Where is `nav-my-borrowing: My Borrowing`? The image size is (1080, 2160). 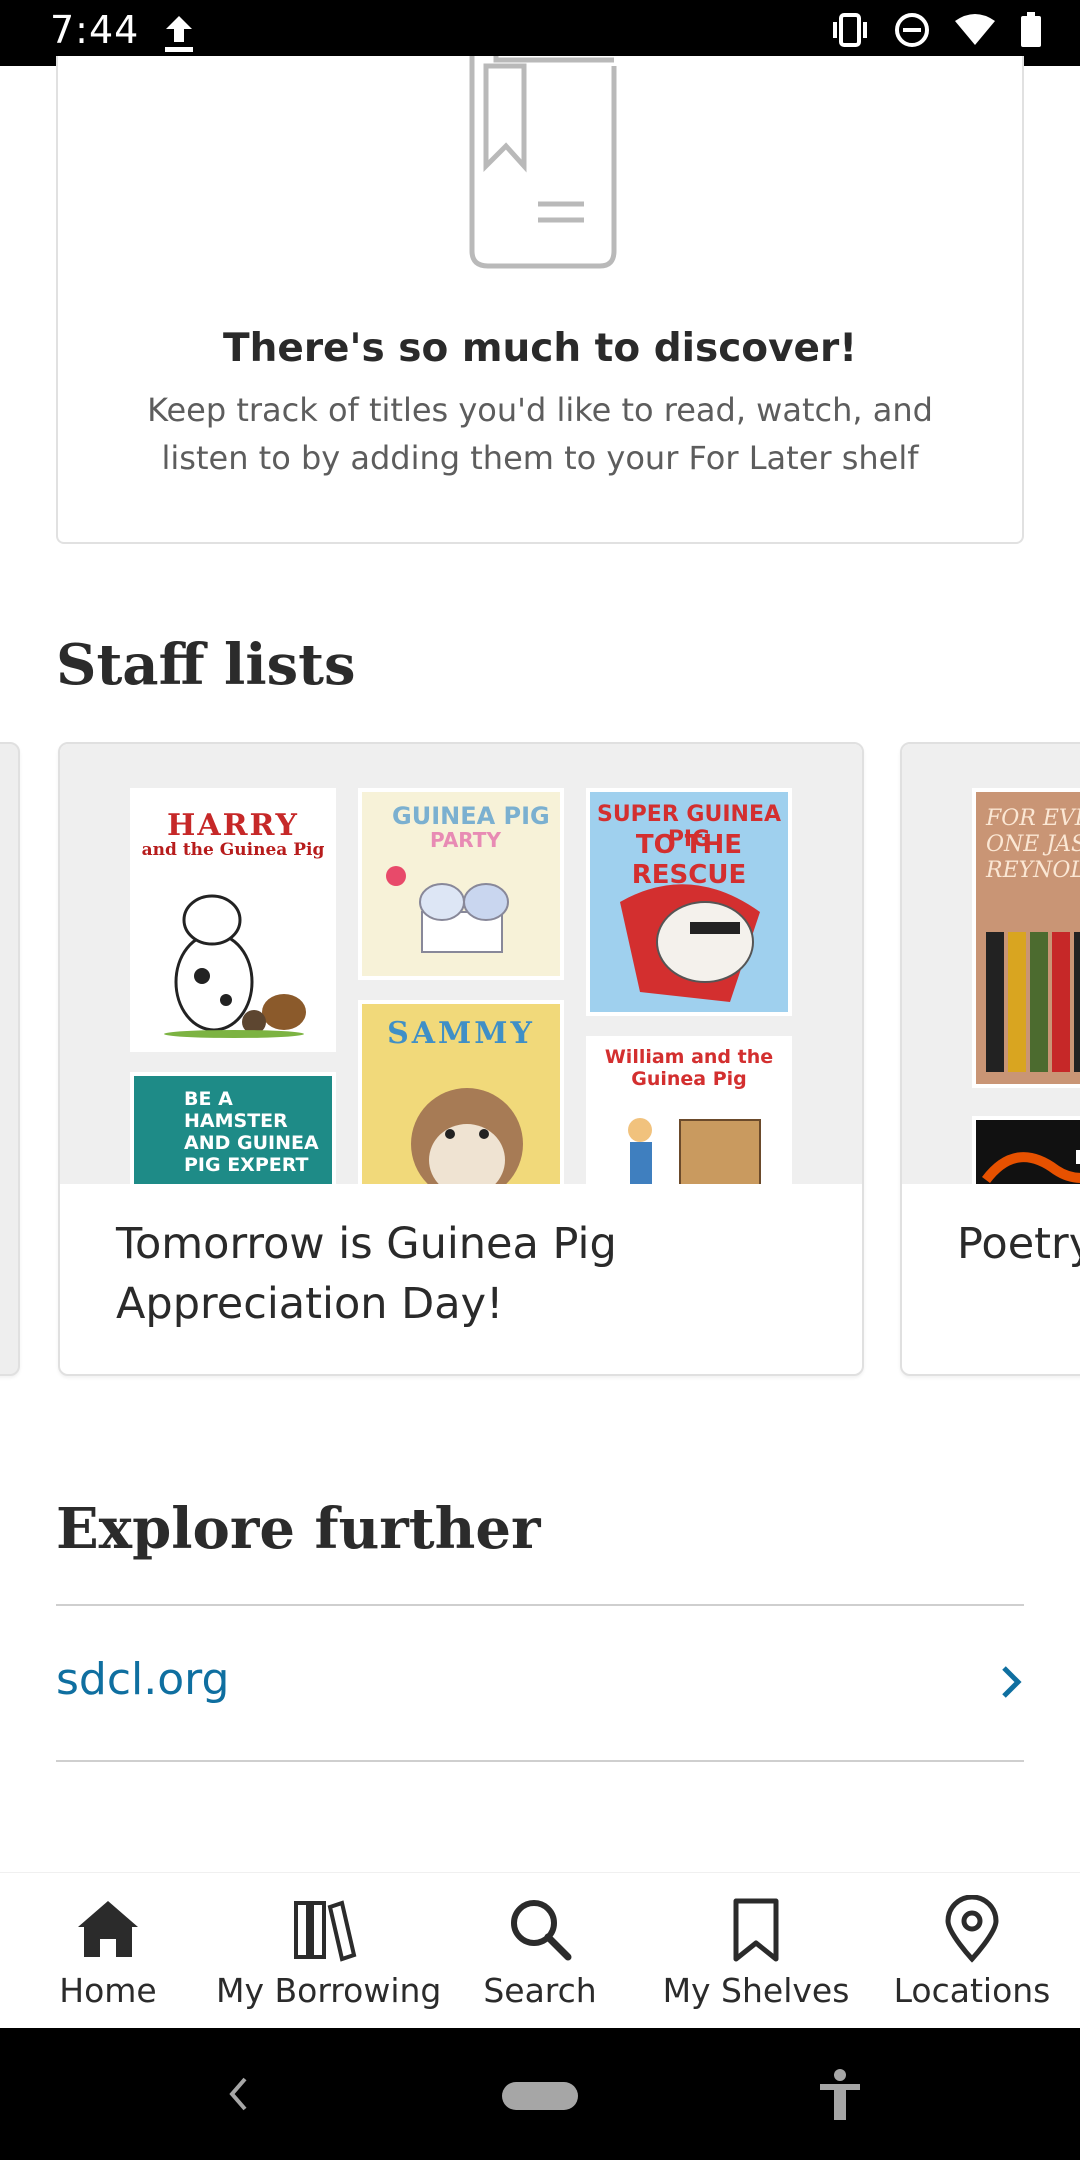
nav-my-borrowing: My Borrowing is located at coordinates (329, 1950).